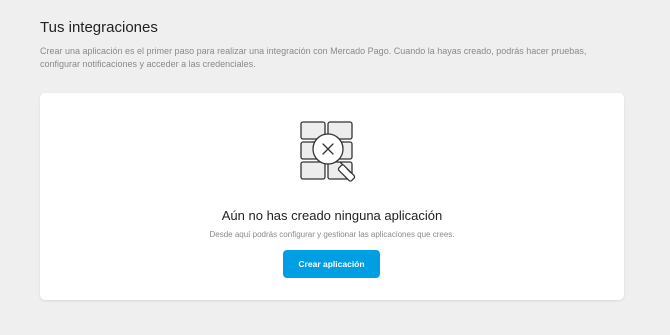 This screenshot has width=670, height=335. I want to click on page-title: Tus integraciones, so click(99, 27).